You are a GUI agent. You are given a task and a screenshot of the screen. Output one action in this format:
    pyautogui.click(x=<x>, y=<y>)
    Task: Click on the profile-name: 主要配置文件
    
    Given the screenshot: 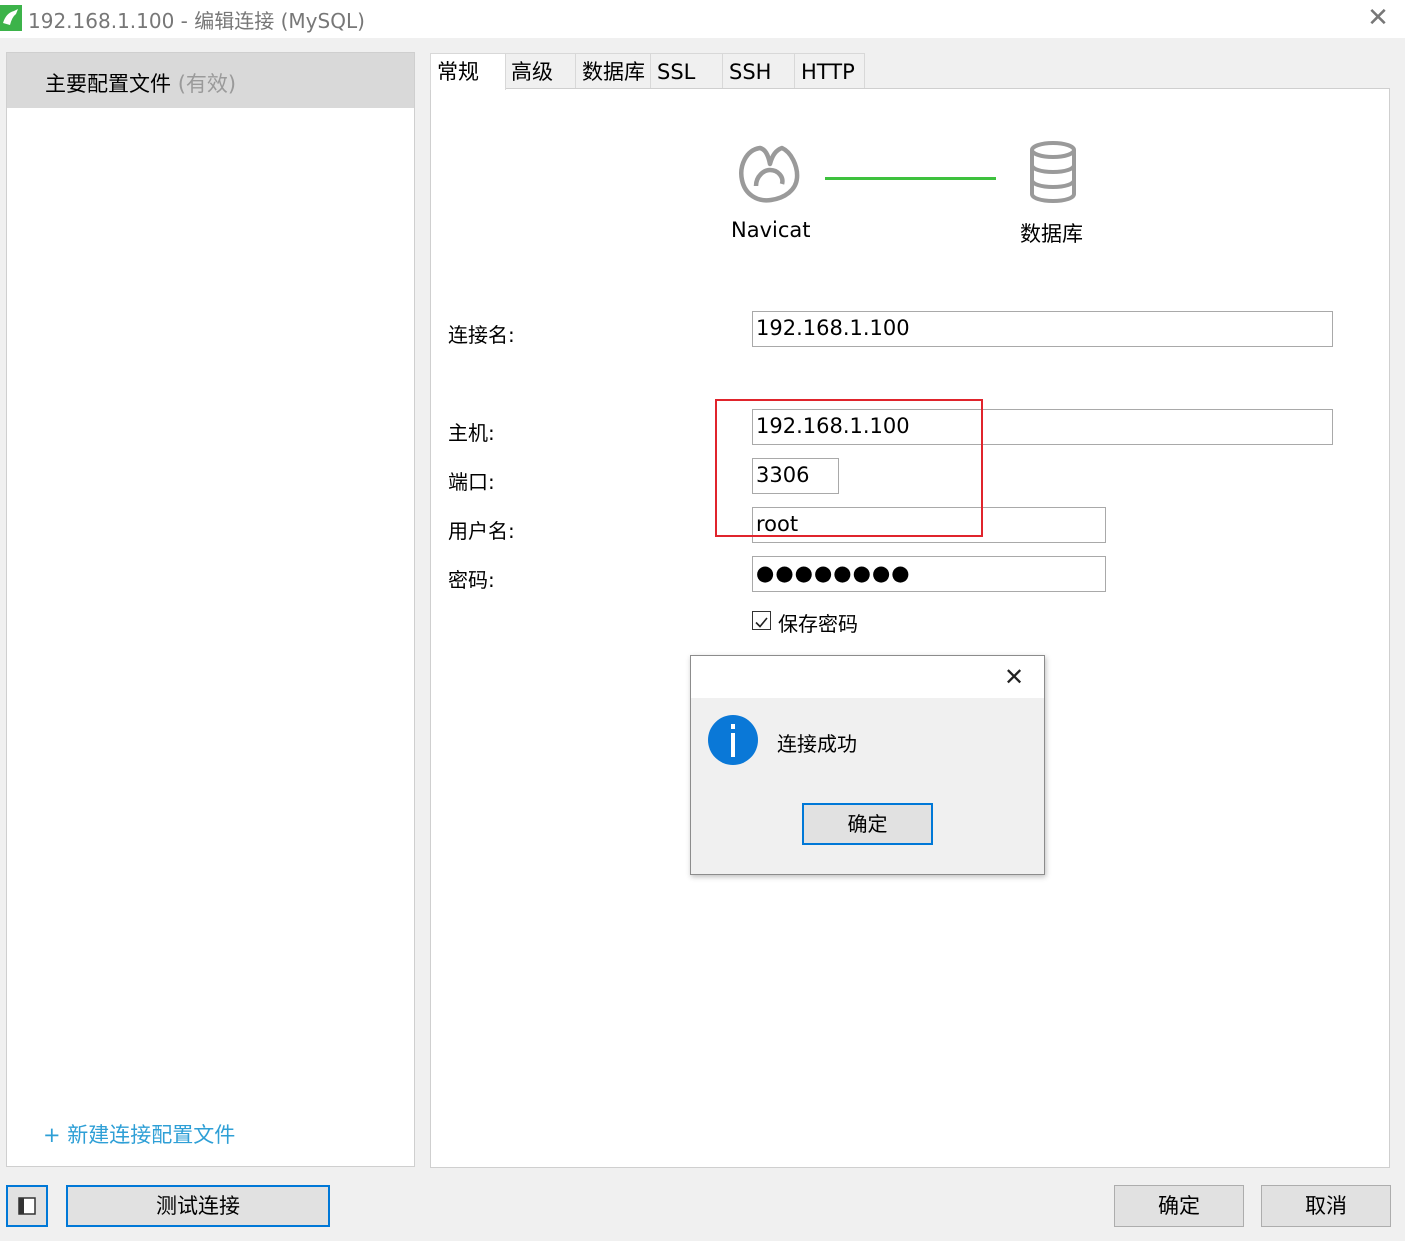 What is the action you would take?
    pyautogui.click(x=108, y=84)
    